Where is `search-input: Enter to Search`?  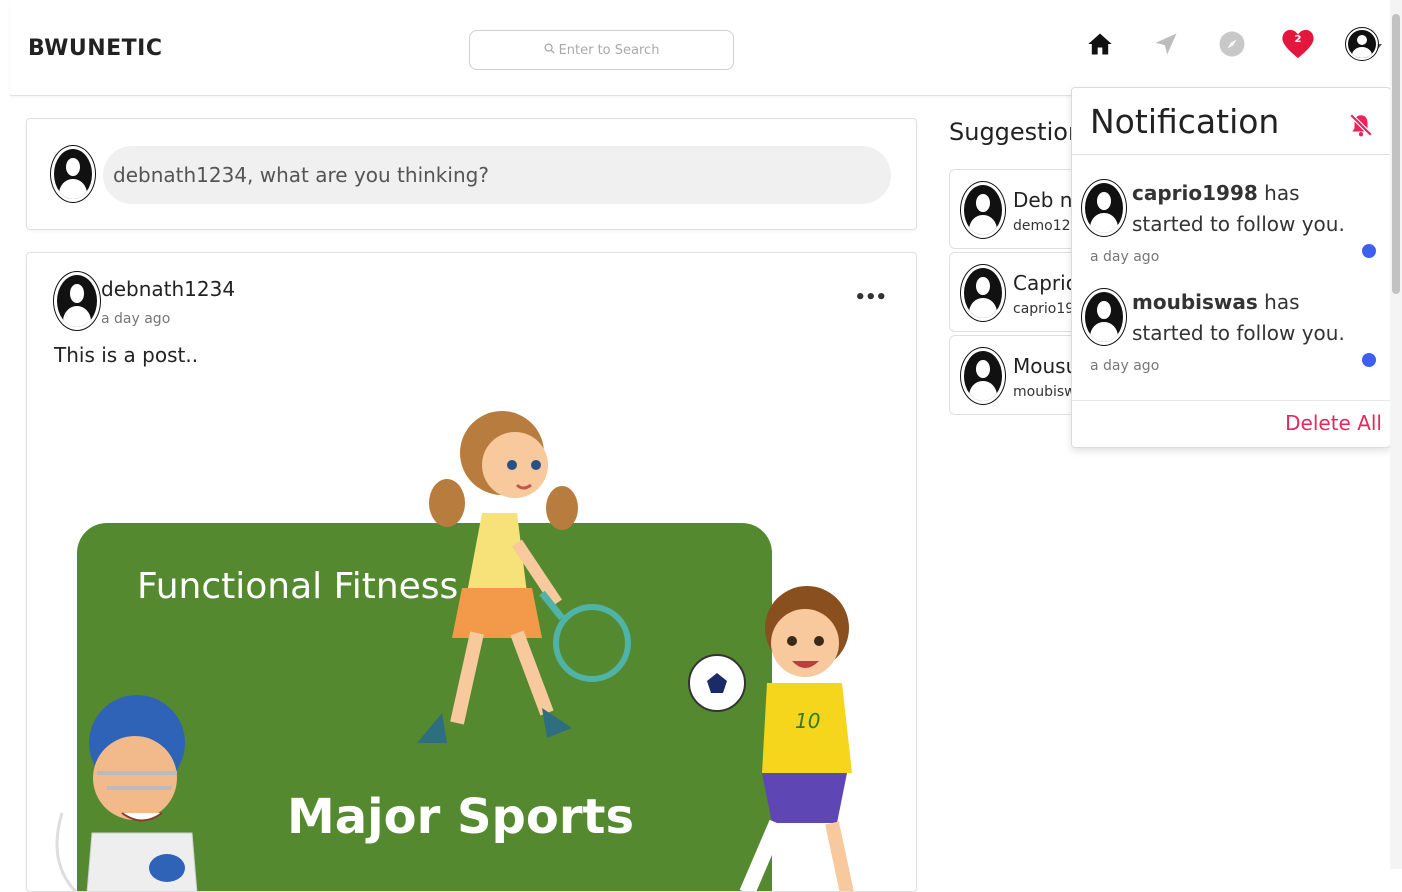 search-input: Enter to Search is located at coordinates (601, 50).